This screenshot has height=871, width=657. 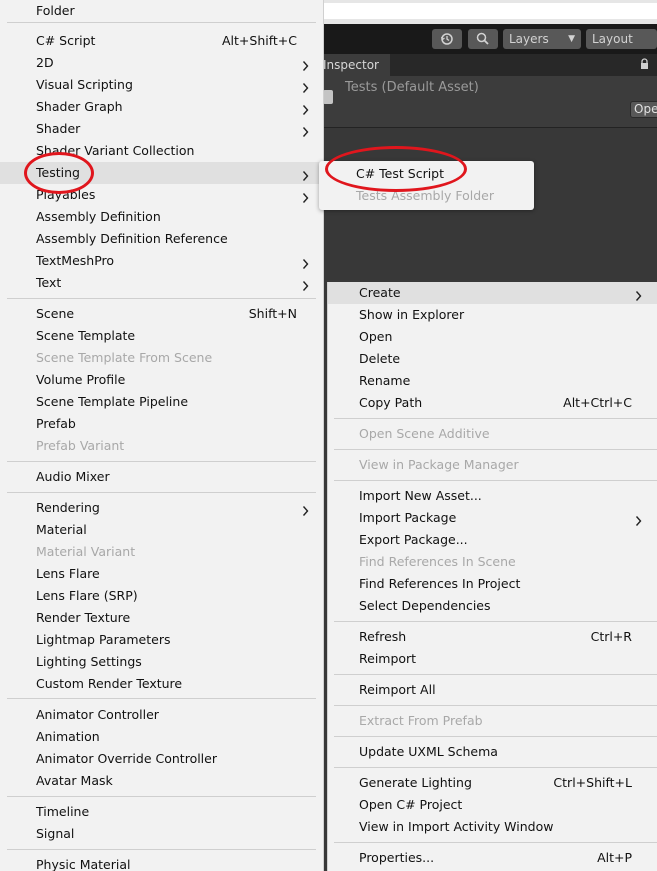 I want to click on context-menu-item-view-in-package-manager: View in Package Manager, so click(x=492, y=465).